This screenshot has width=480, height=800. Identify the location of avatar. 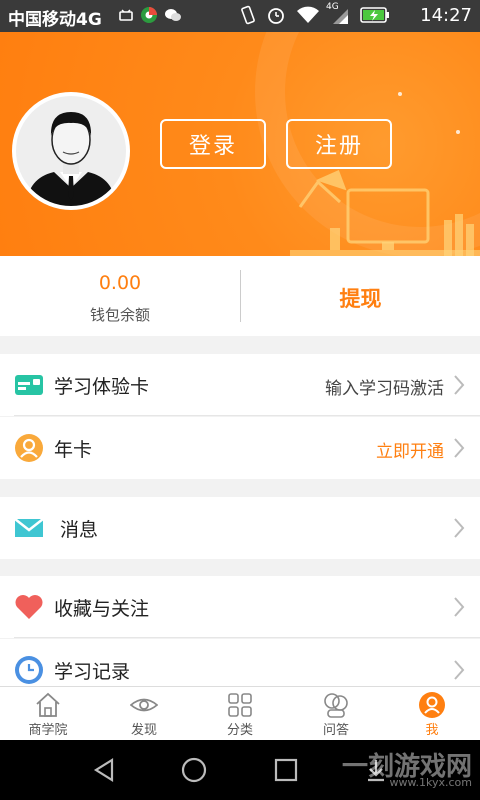
(71, 151).